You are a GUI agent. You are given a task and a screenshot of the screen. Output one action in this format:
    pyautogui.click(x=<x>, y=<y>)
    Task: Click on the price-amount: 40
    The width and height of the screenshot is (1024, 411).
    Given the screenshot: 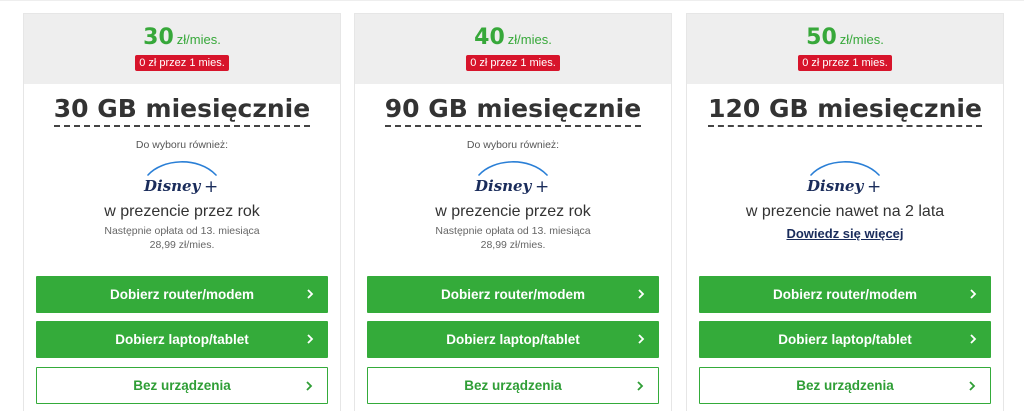 What is the action you would take?
    pyautogui.click(x=489, y=37)
    